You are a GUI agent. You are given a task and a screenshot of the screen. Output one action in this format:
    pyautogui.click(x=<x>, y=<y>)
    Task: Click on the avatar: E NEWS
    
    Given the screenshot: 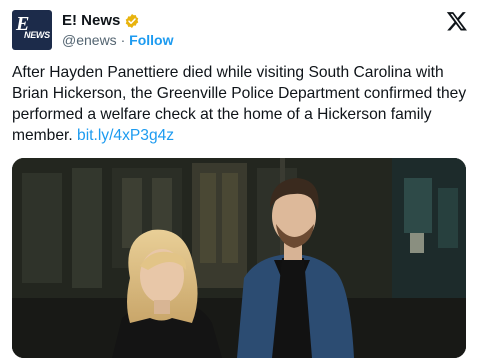 What is the action you would take?
    pyautogui.click(x=32, y=30)
    